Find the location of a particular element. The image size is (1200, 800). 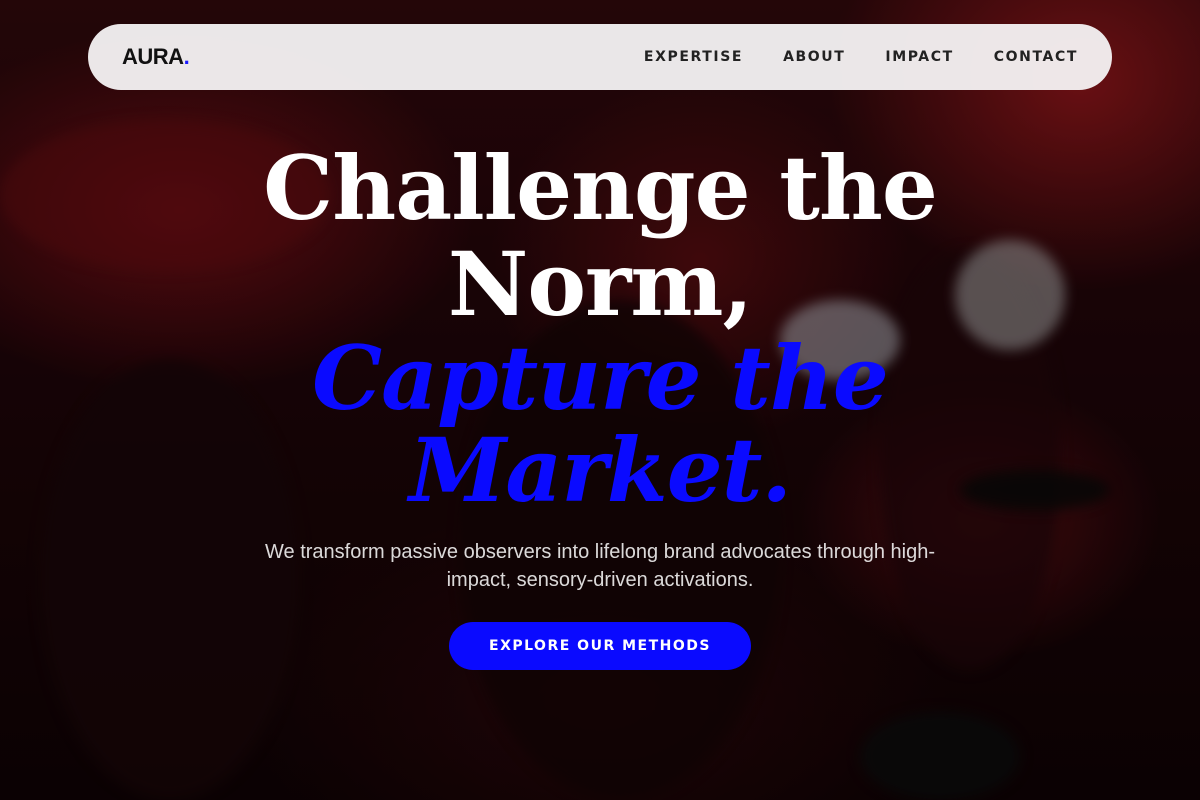

nav-link-about: ABOUT is located at coordinates (814, 57).